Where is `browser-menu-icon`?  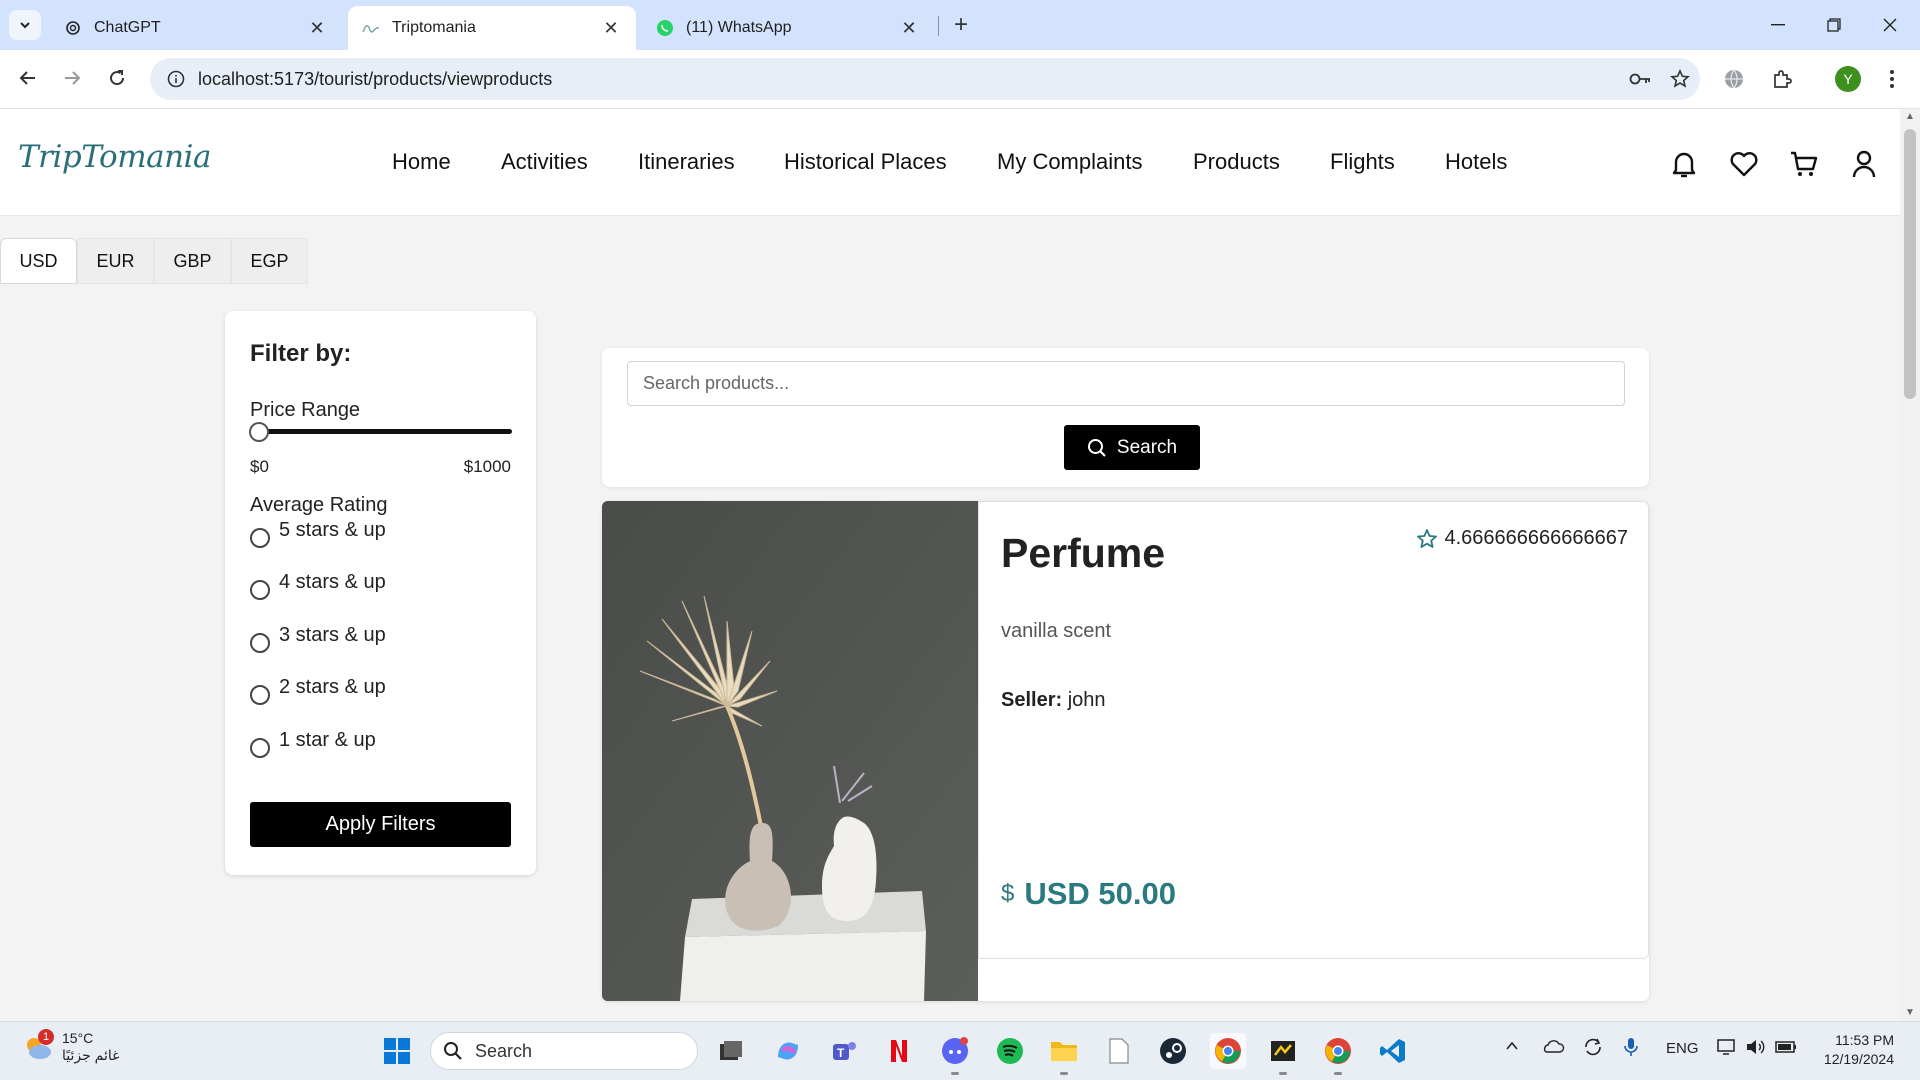 browser-menu-icon is located at coordinates (1892, 79).